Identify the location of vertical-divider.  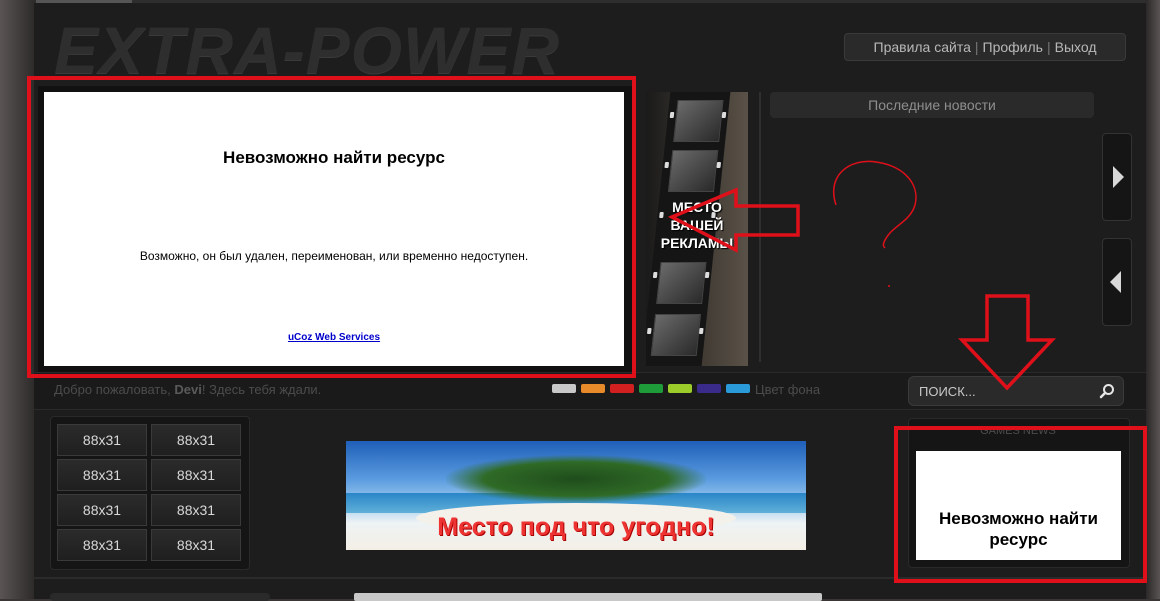
(760, 227).